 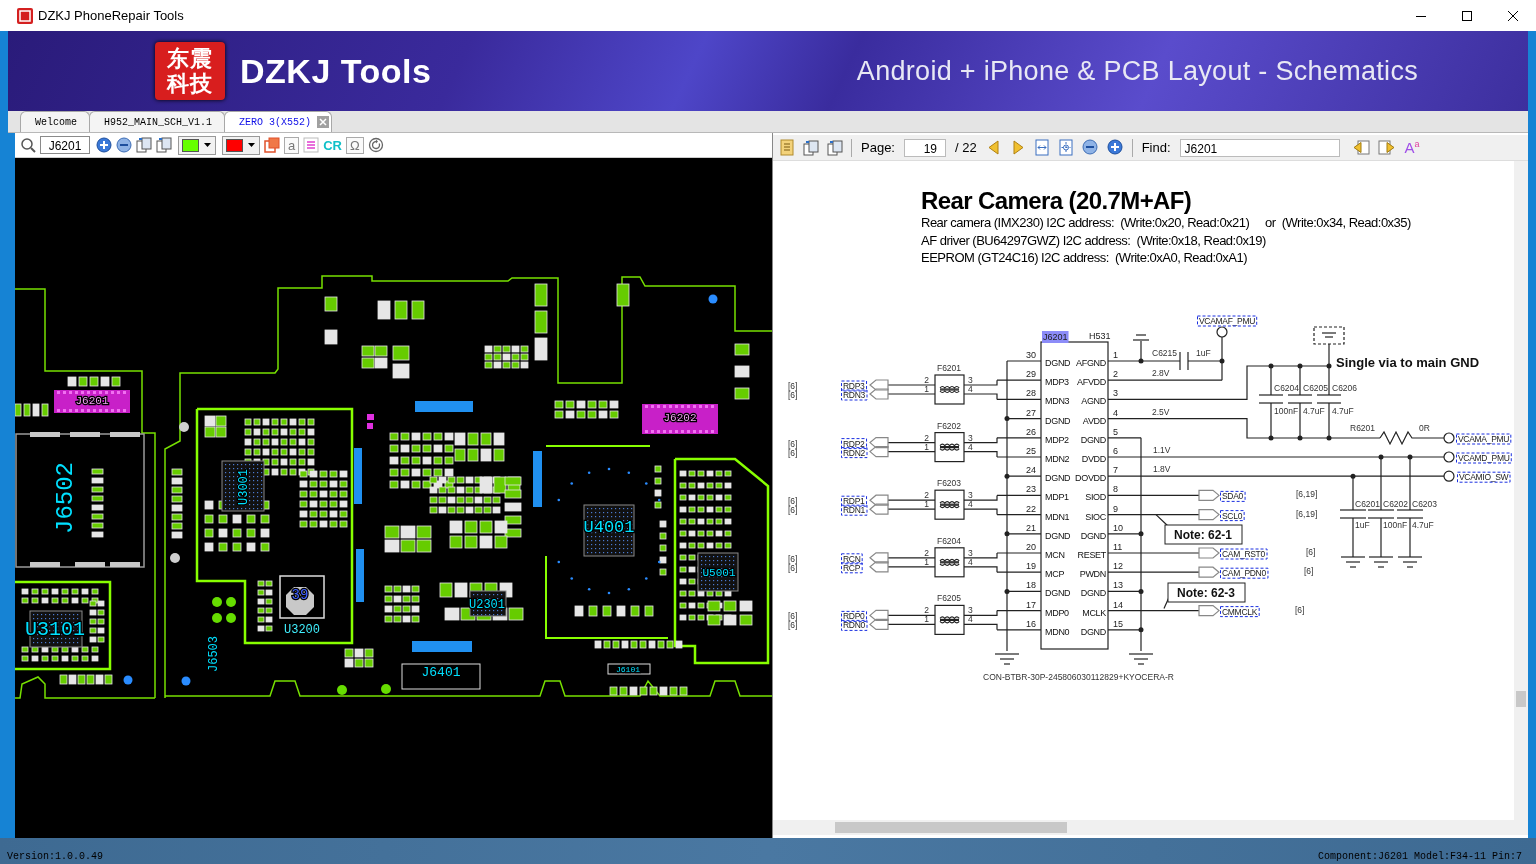 I want to click on component-label: U3200, so click(x=302, y=630).